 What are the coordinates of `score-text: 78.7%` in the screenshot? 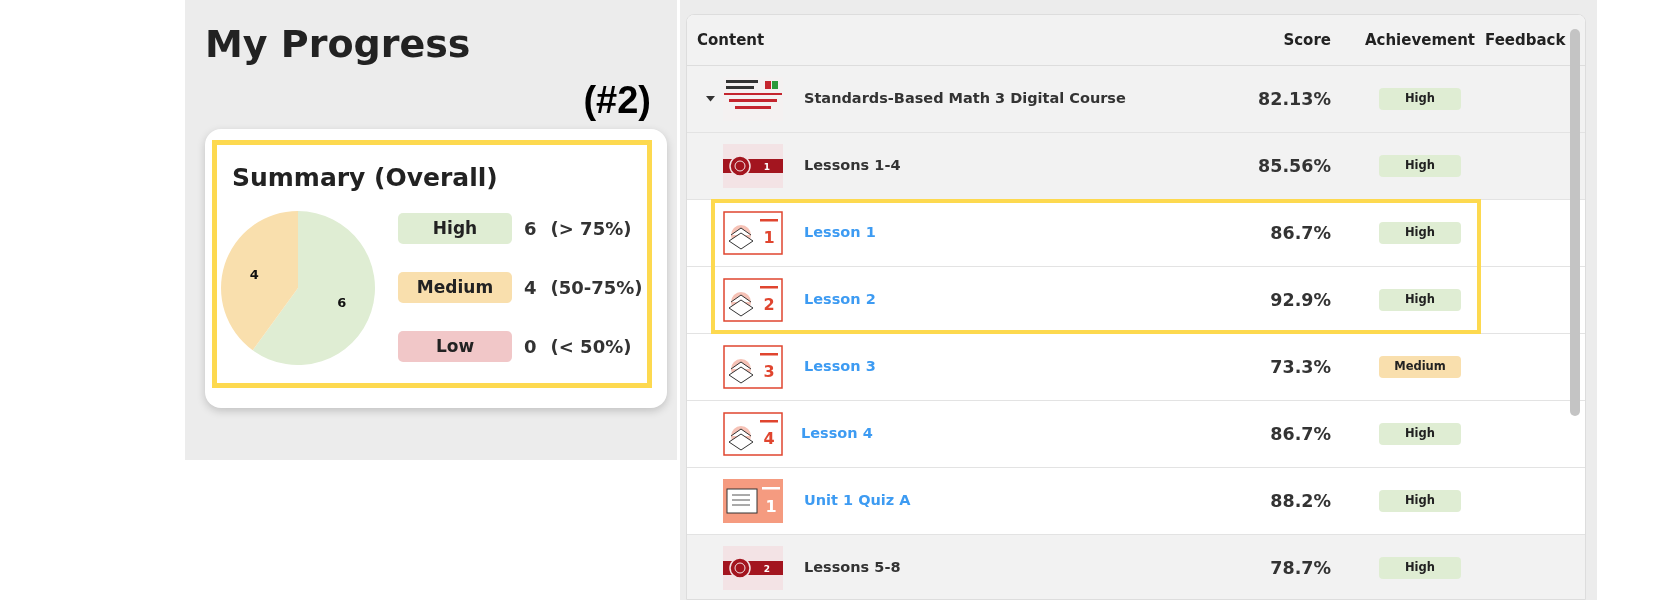 It's located at (1300, 568).